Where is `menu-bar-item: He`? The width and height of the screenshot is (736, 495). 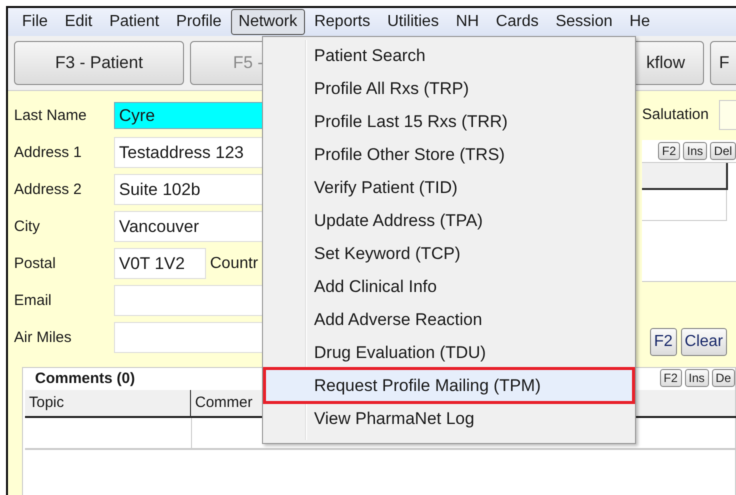 menu-bar-item: He is located at coordinates (640, 22).